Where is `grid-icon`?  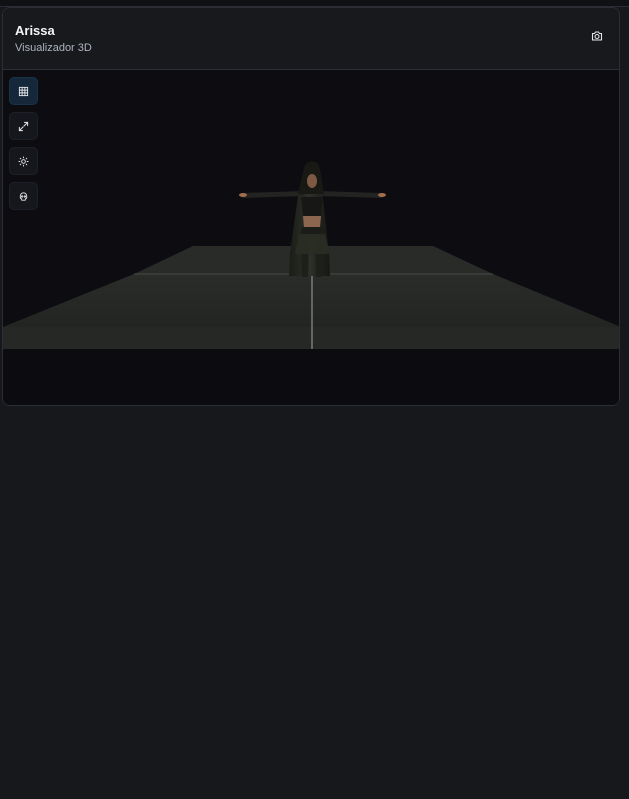
grid-icon is located at coordinates (23, 91).